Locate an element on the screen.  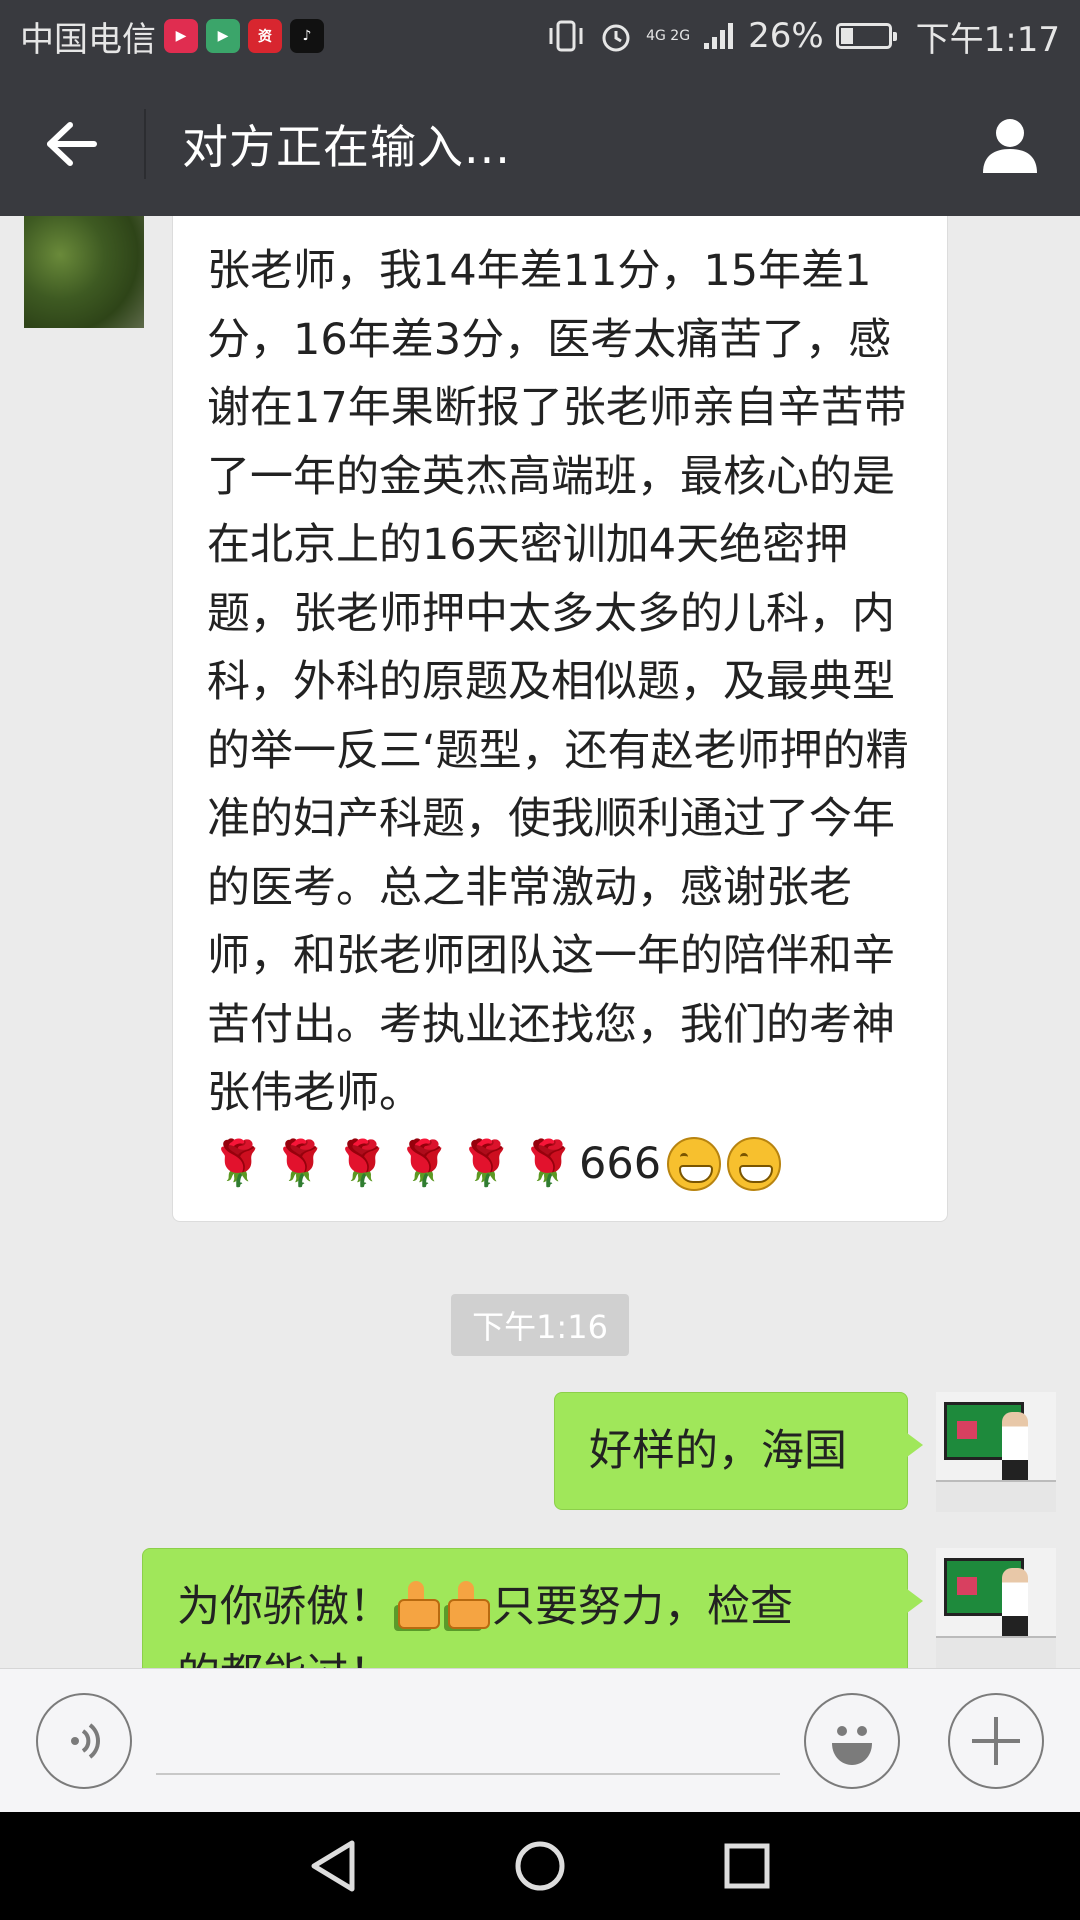
alarm-icon is located at coordinates (616, 38).